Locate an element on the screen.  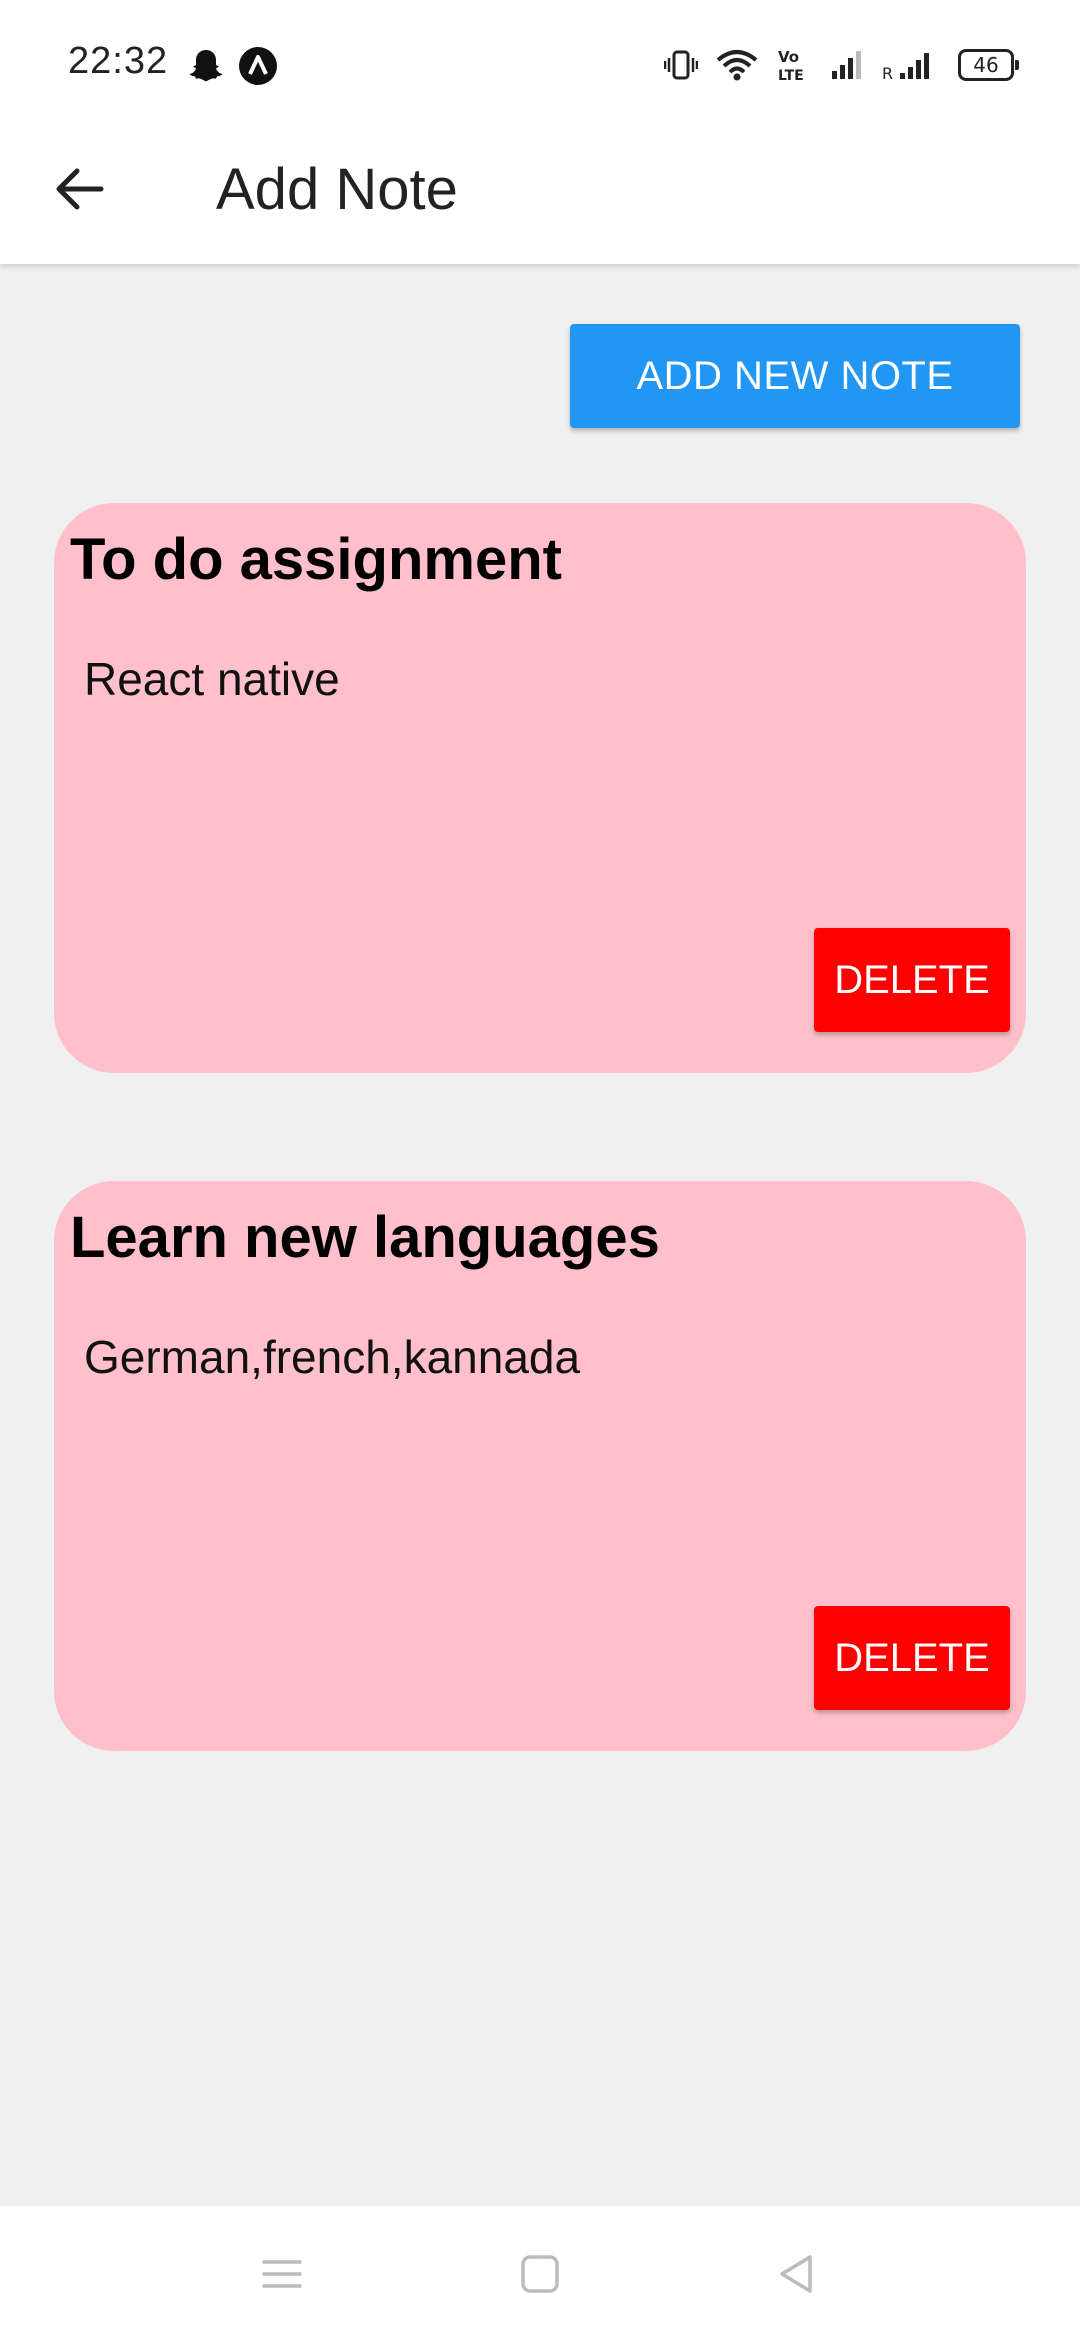
page-title: Add Note is located at coordinates (337, 189).